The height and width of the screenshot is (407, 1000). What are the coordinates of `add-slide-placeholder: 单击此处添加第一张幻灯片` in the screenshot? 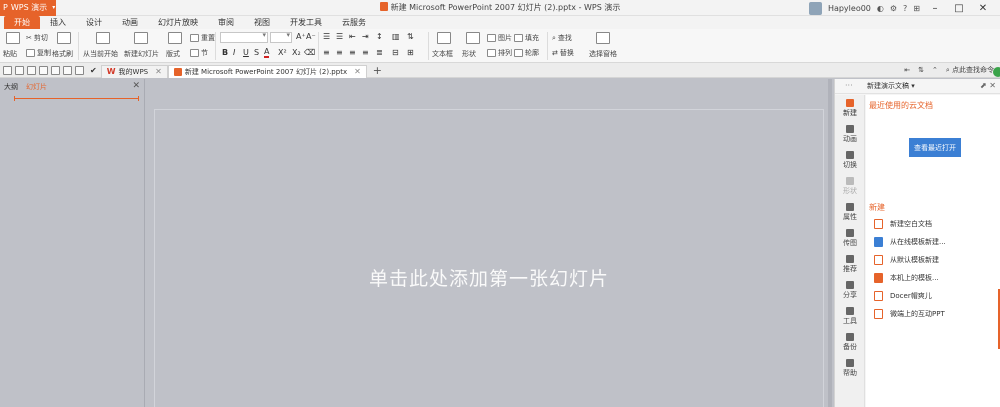 It's located at (489, 277).